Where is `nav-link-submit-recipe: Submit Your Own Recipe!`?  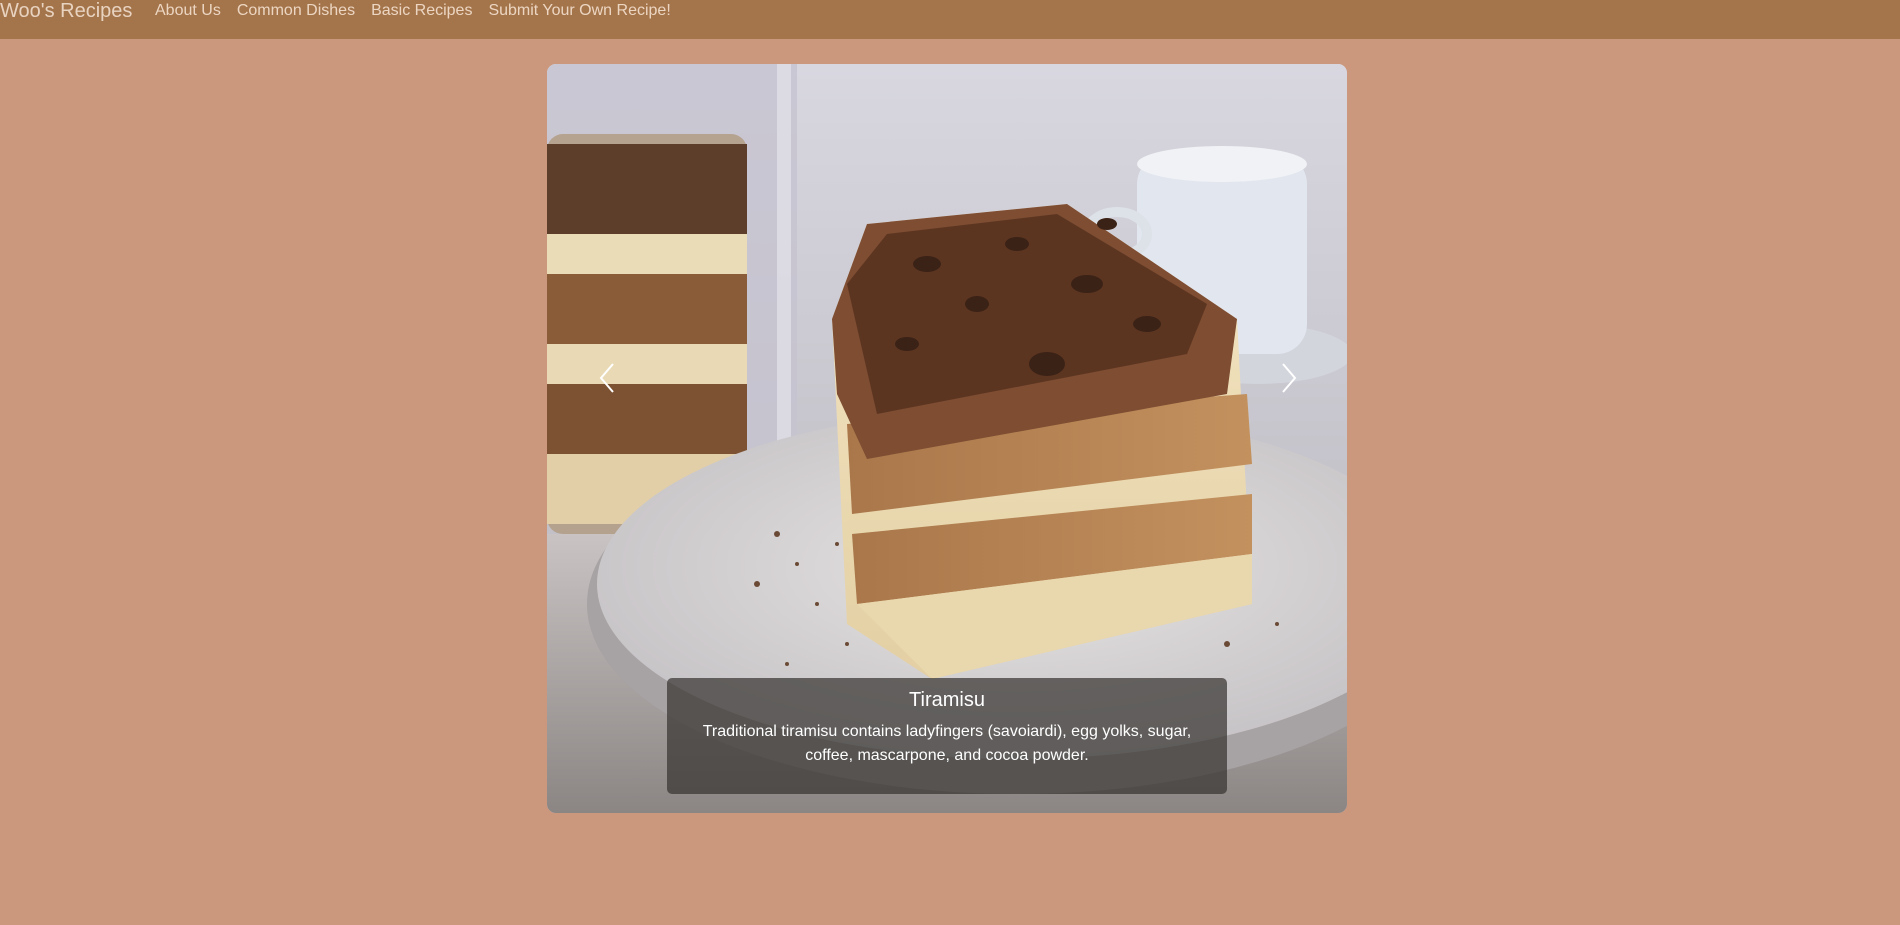 nav-link-submit-recipe: Submit Your Own Recipe! is located at coordinates (579, 11).